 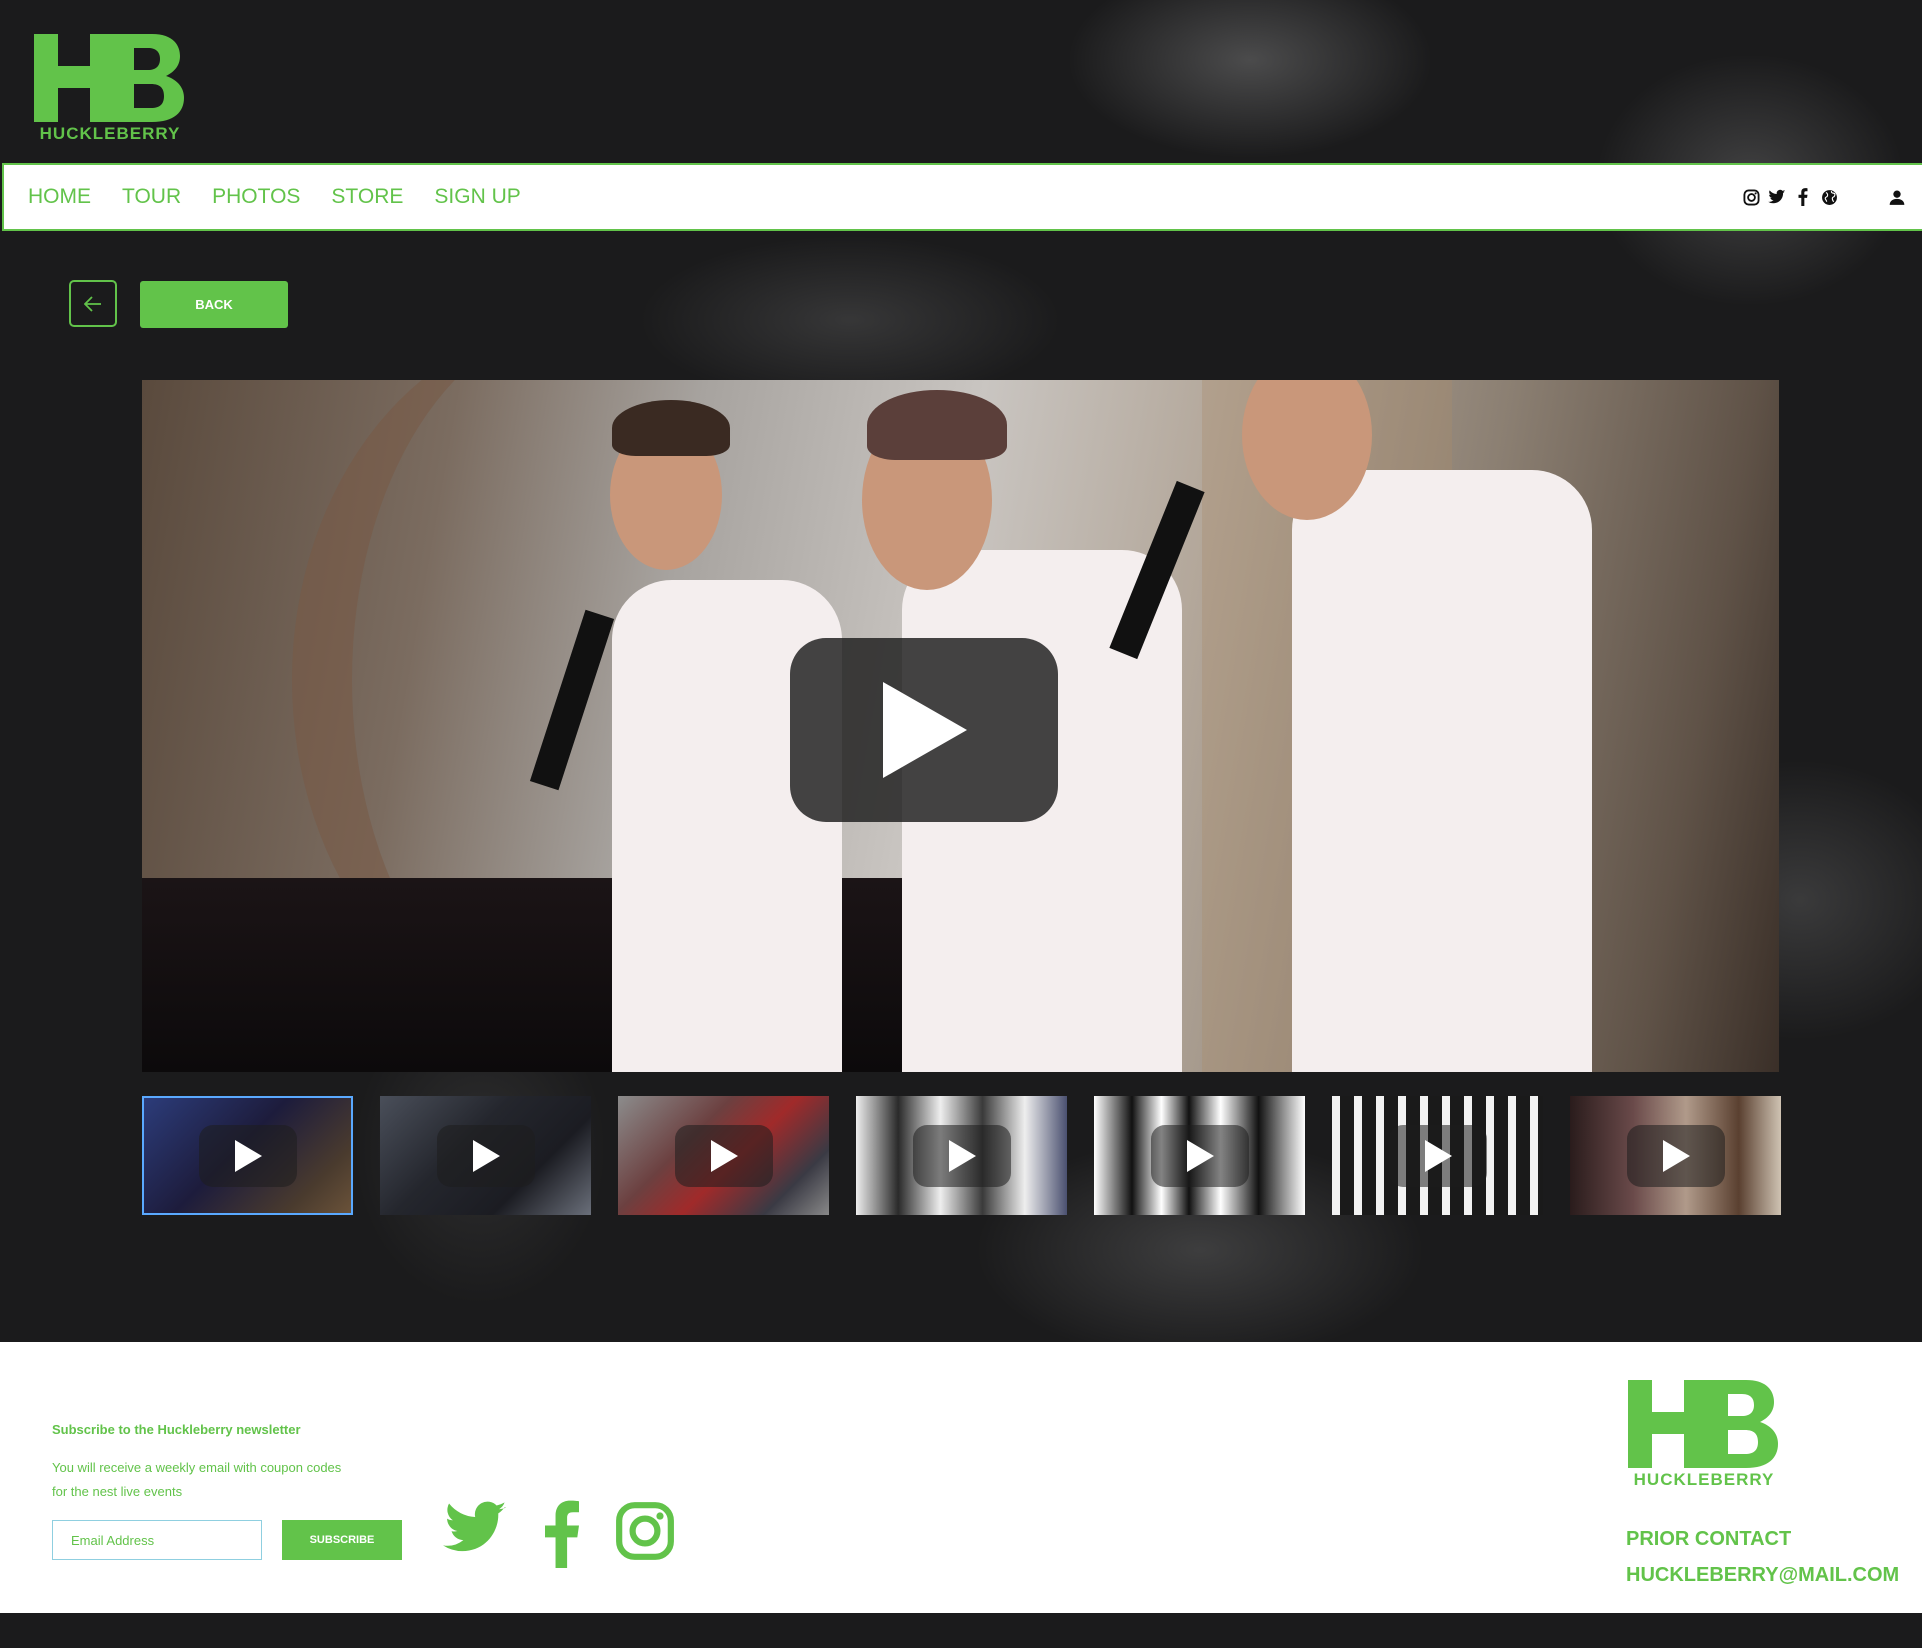 I want to click on nav-home: HOME, so click(x=59, y=197).